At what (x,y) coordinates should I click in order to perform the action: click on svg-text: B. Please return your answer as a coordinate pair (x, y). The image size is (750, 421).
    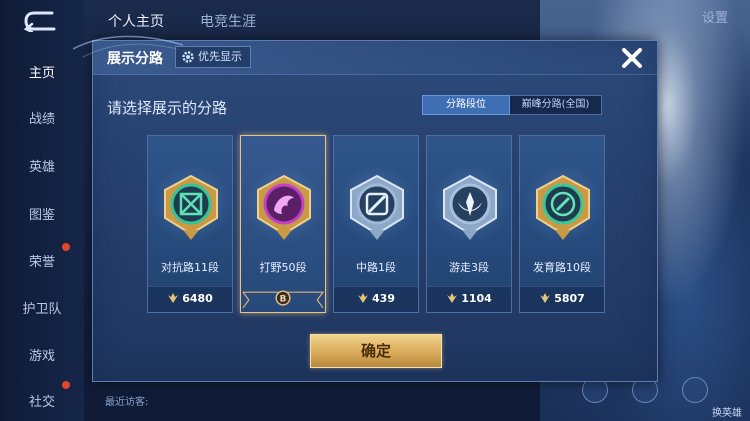
    Looking at the image, I should click on (283, 299).